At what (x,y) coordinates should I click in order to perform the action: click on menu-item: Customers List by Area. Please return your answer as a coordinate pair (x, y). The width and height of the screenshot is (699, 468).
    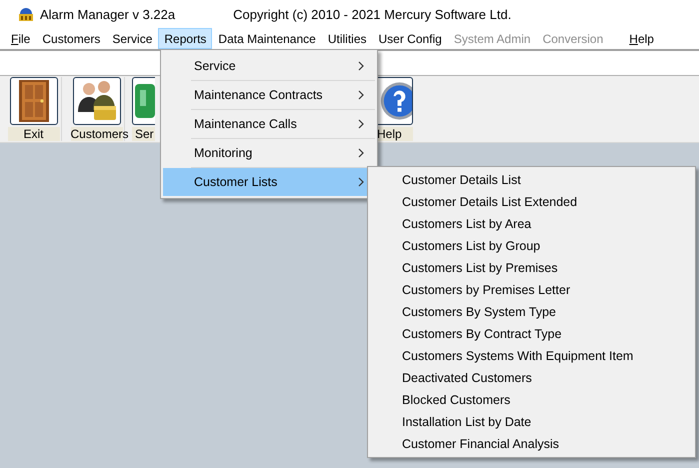
    Looking at the image, I should click on (531, 224).